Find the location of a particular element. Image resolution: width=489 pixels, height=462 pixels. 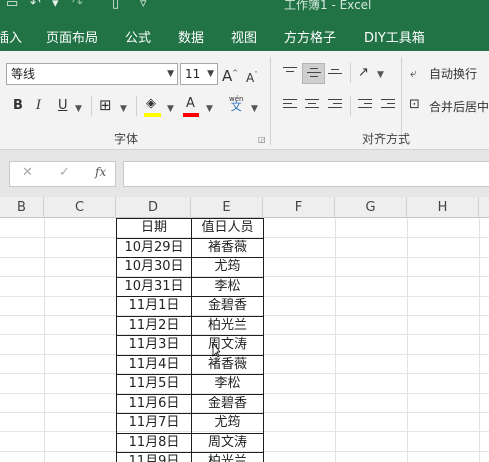

save-icon: ▭ is located at coordinates (12, 5).